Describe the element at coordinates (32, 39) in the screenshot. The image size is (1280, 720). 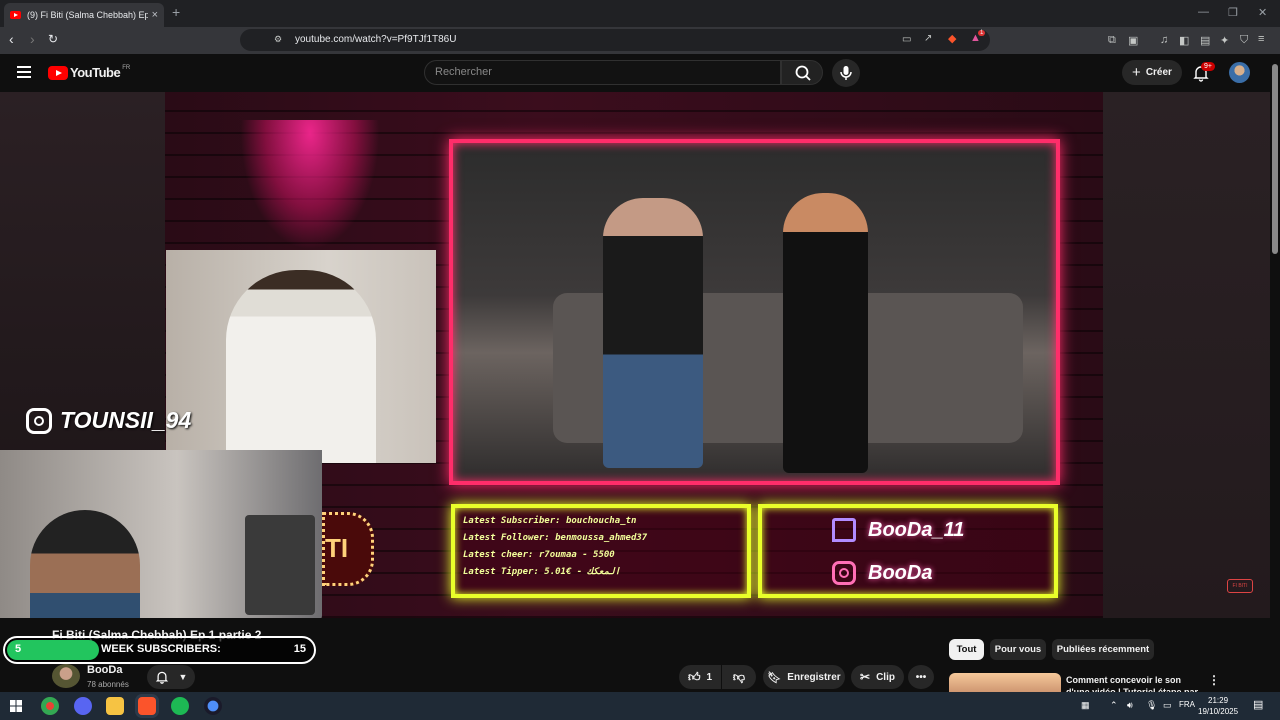
I see `forward-arrow-icon: ›` at that location.